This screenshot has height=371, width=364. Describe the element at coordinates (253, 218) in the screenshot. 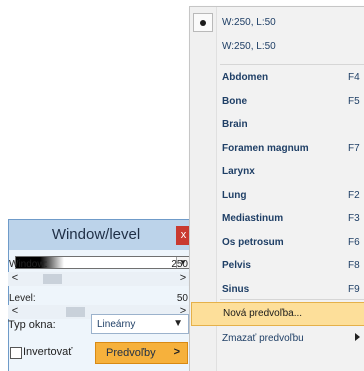

I see `menu-item-label: Mediastinum` at that location.